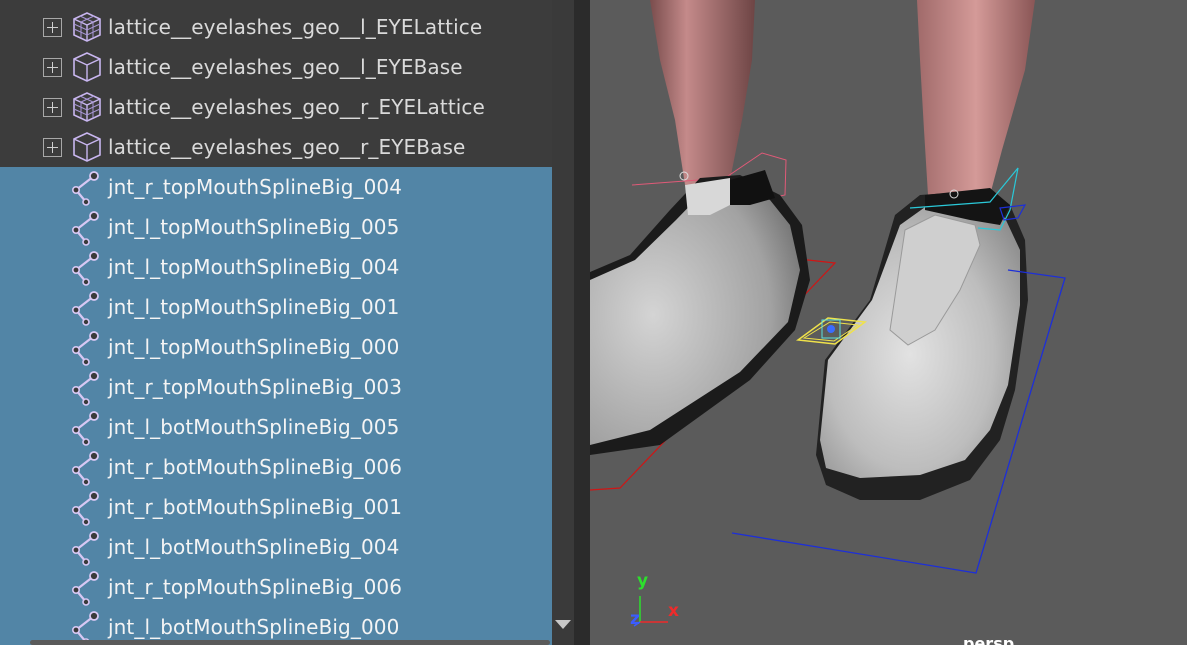  Describe the element at coordinates (254, 227) in the screenshot. I see `outliner-row-label: jnt_l_topMouthSplineBig_005` at that location.